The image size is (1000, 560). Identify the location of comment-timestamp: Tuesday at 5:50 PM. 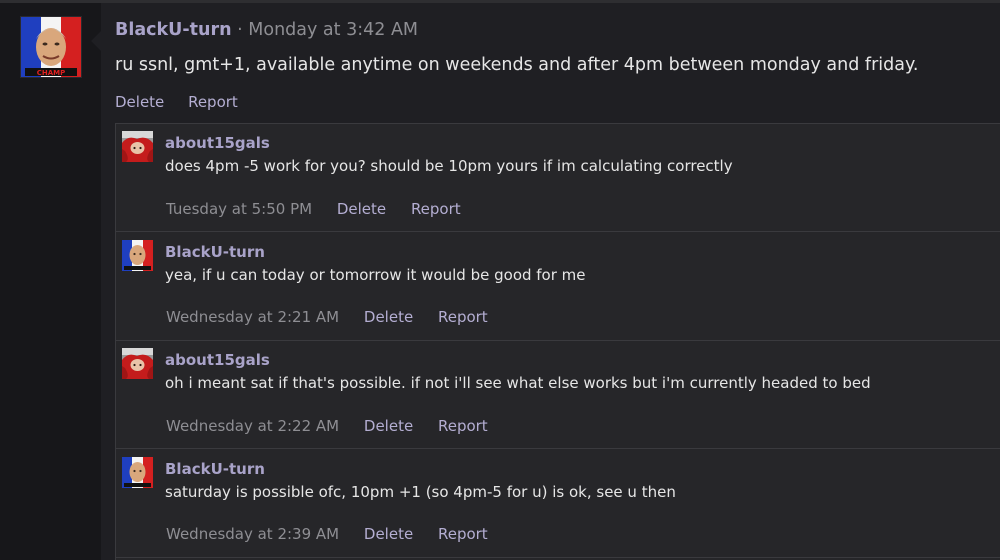
(239, 209).